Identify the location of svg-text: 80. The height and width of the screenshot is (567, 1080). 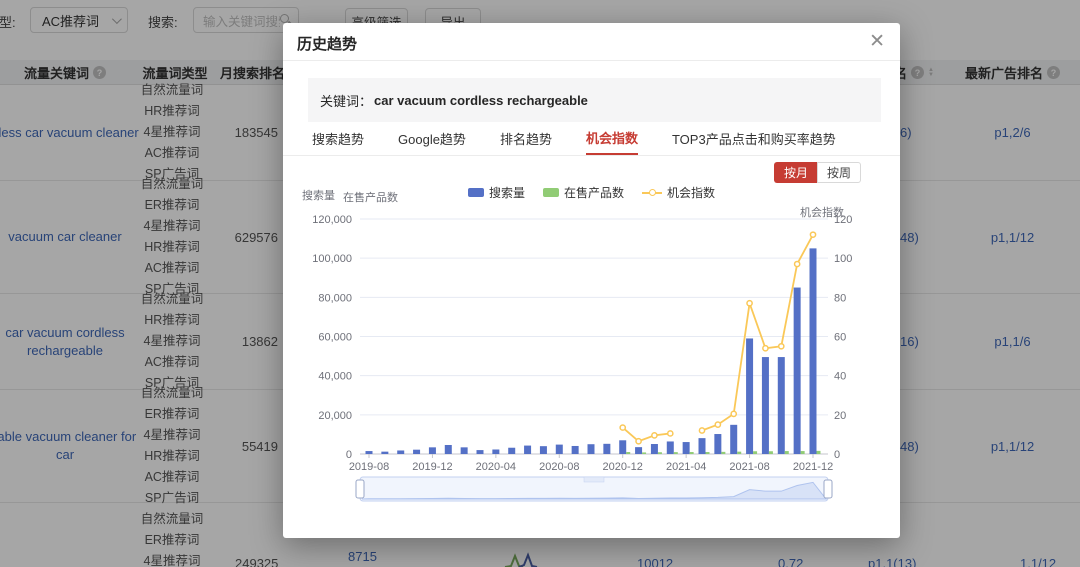
(840, 298).